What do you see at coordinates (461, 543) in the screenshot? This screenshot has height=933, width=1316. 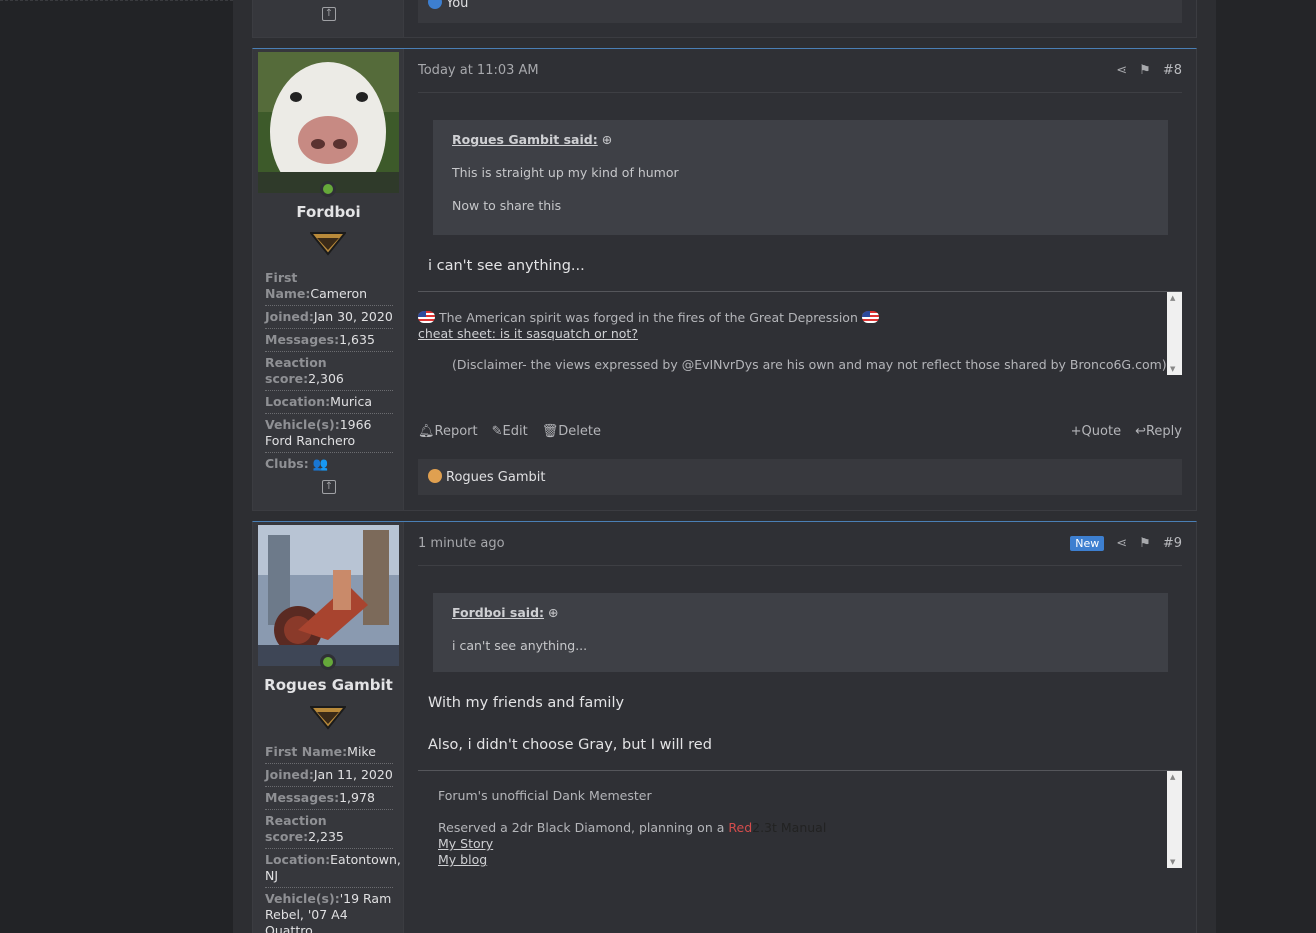 I see `post-date: 1 minute ago` at bounding box center [461, 543].